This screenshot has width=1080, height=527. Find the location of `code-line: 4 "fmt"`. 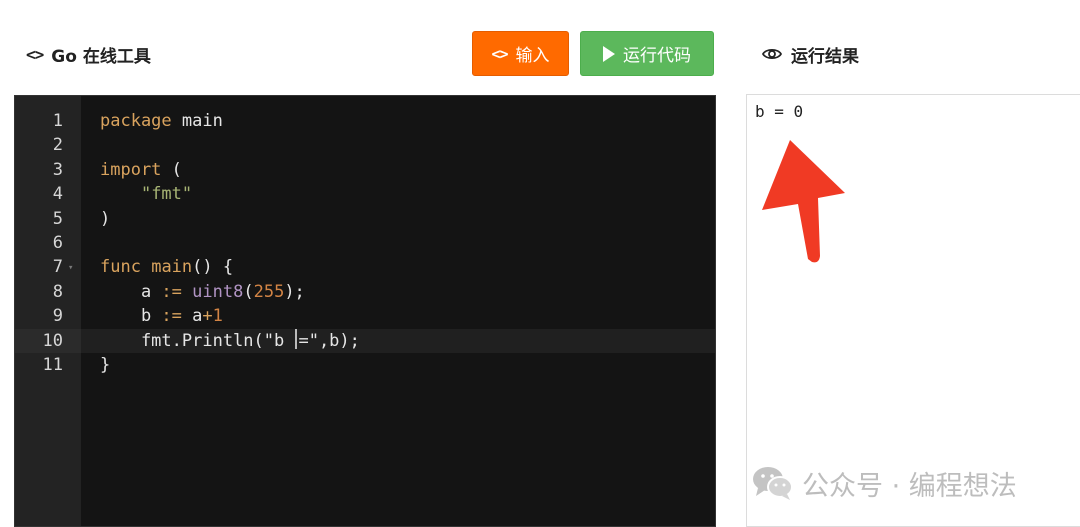

code-line: 4 "fmt" is located at coordinates (365, 194).